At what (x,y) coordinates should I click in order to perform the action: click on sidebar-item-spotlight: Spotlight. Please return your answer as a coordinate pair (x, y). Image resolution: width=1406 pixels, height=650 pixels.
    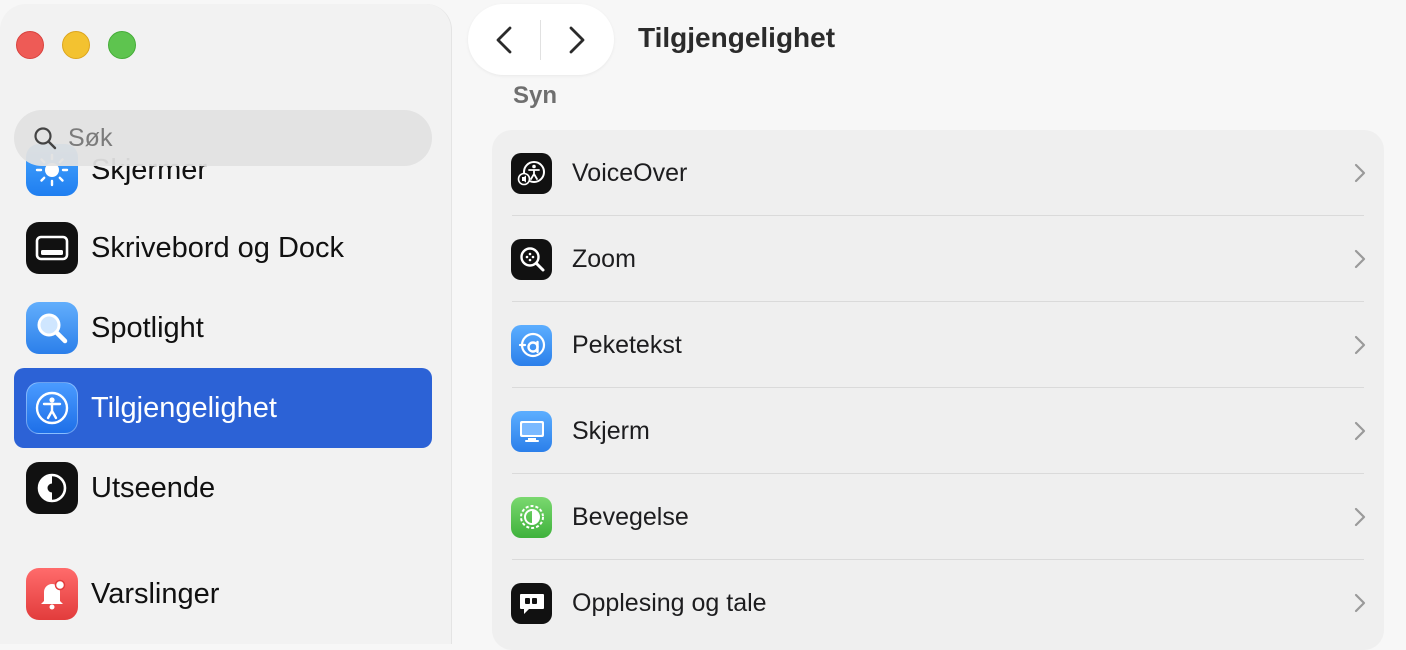
    Looking at the image, I should click on (223, 328).